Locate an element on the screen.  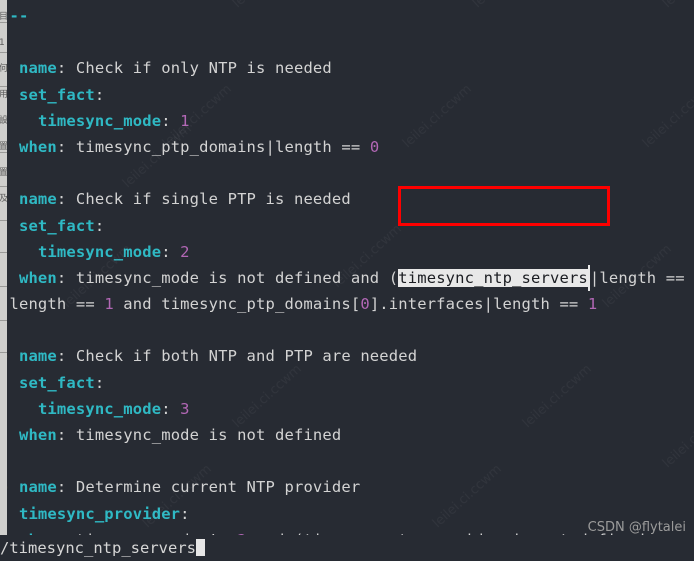
code-line: - name: Check if single PTP is needed is located at coordinates (347, 199).